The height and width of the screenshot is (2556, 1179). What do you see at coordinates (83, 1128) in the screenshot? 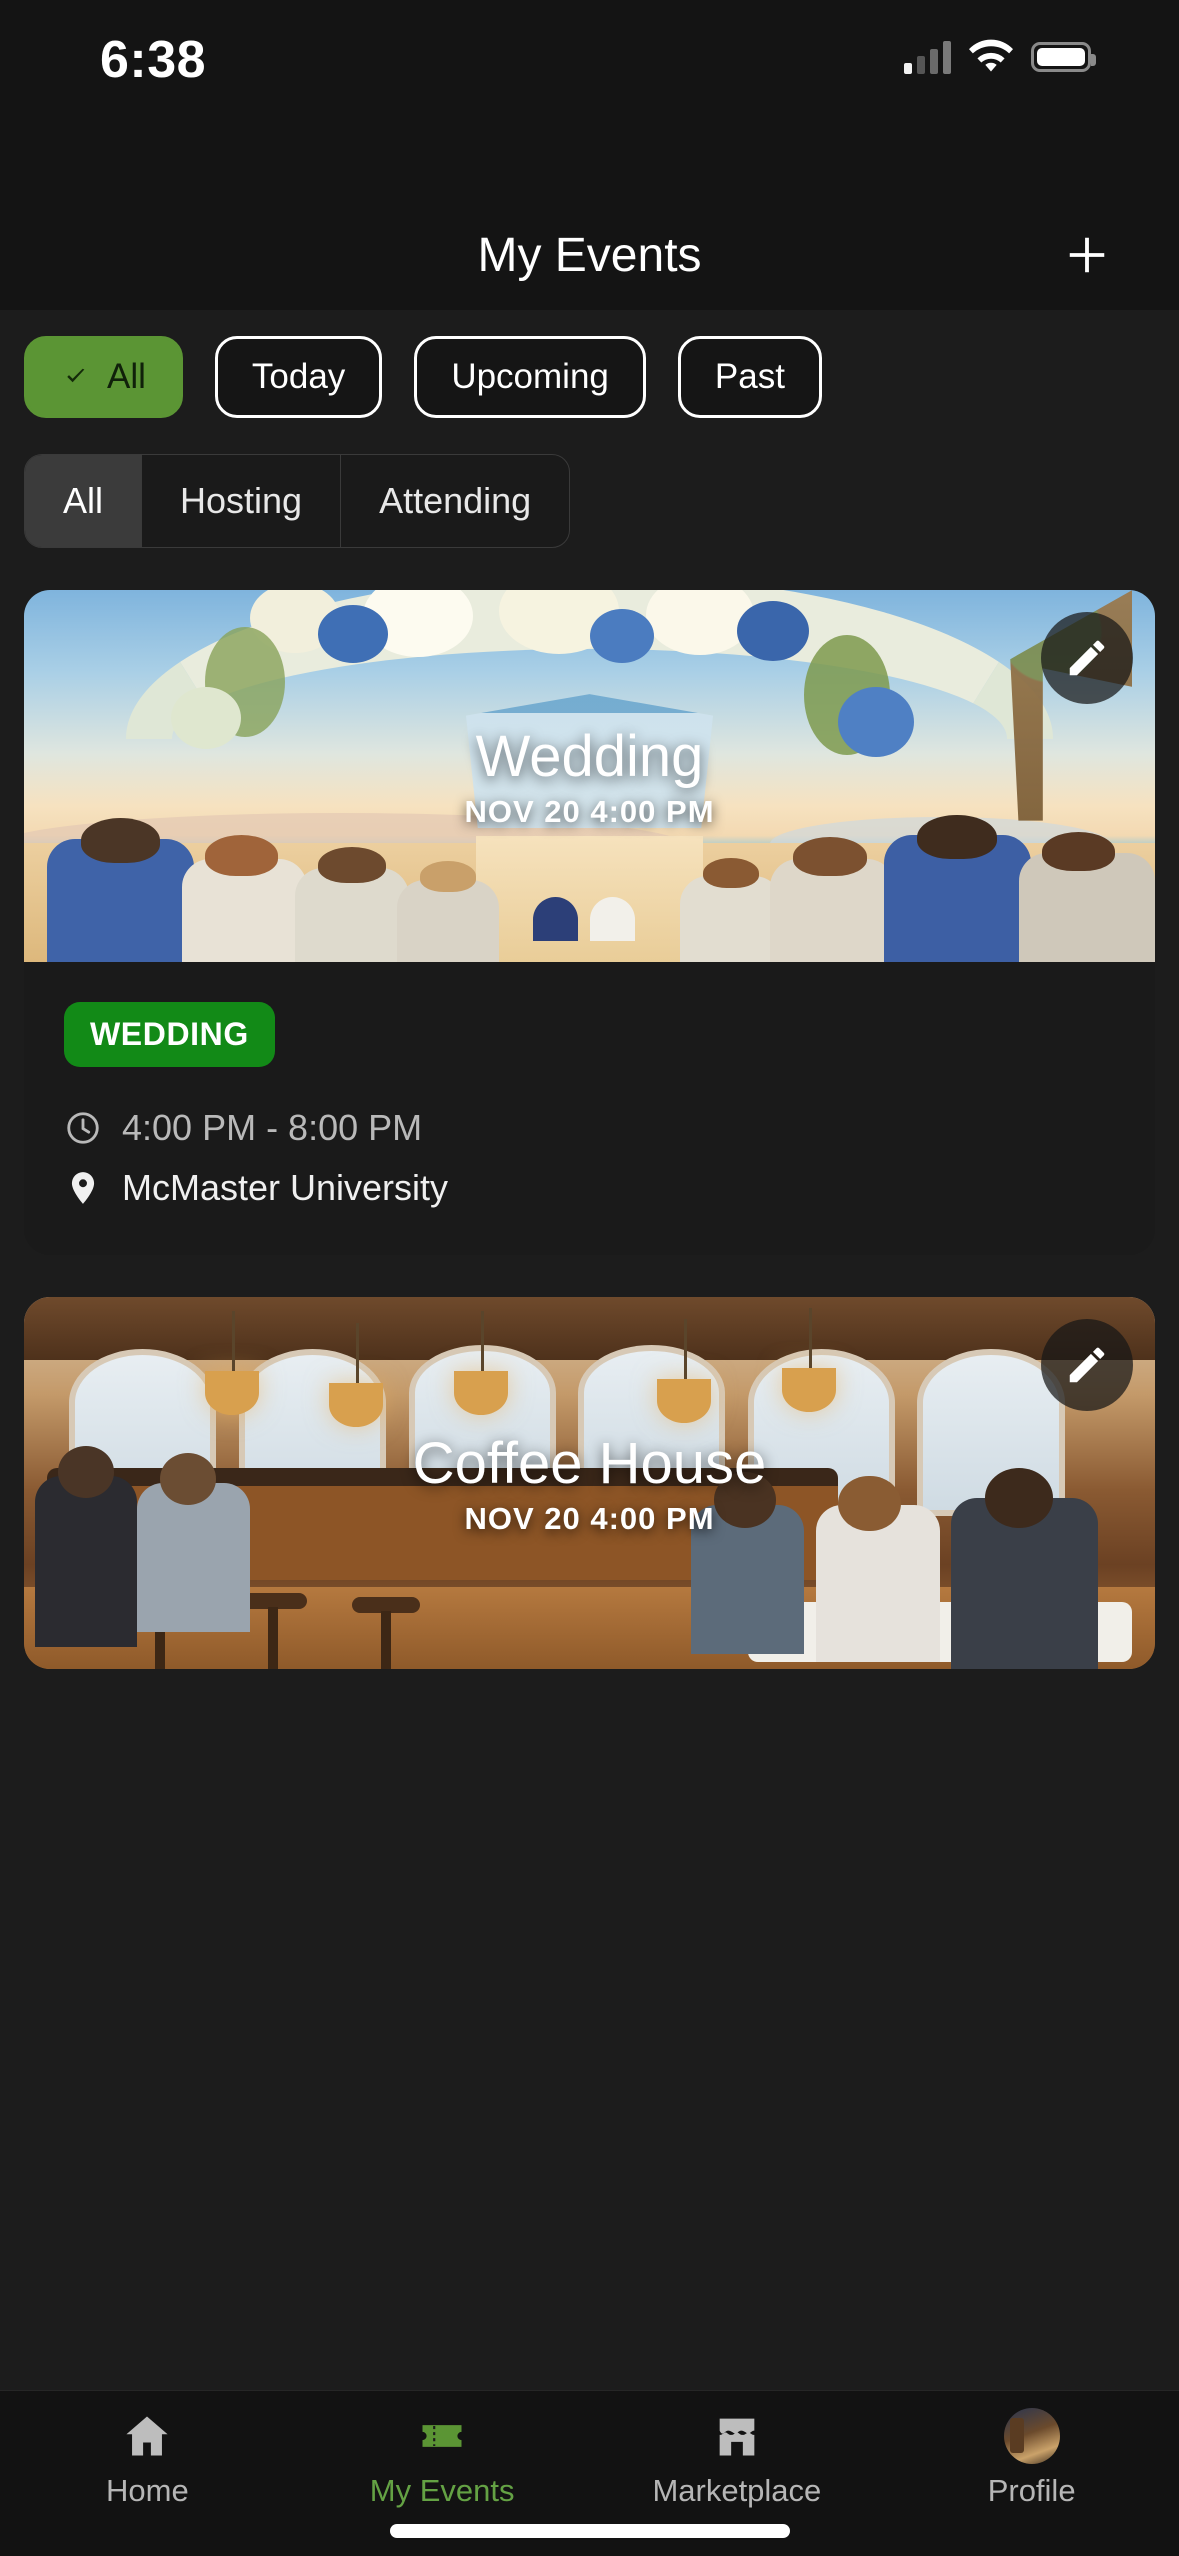
I see `clock-icon` at bounding box center [83, 1128].